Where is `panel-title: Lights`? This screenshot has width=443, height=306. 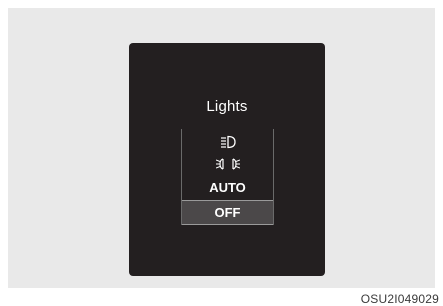
panel-title: Lights is located at coordinates (227, 106).